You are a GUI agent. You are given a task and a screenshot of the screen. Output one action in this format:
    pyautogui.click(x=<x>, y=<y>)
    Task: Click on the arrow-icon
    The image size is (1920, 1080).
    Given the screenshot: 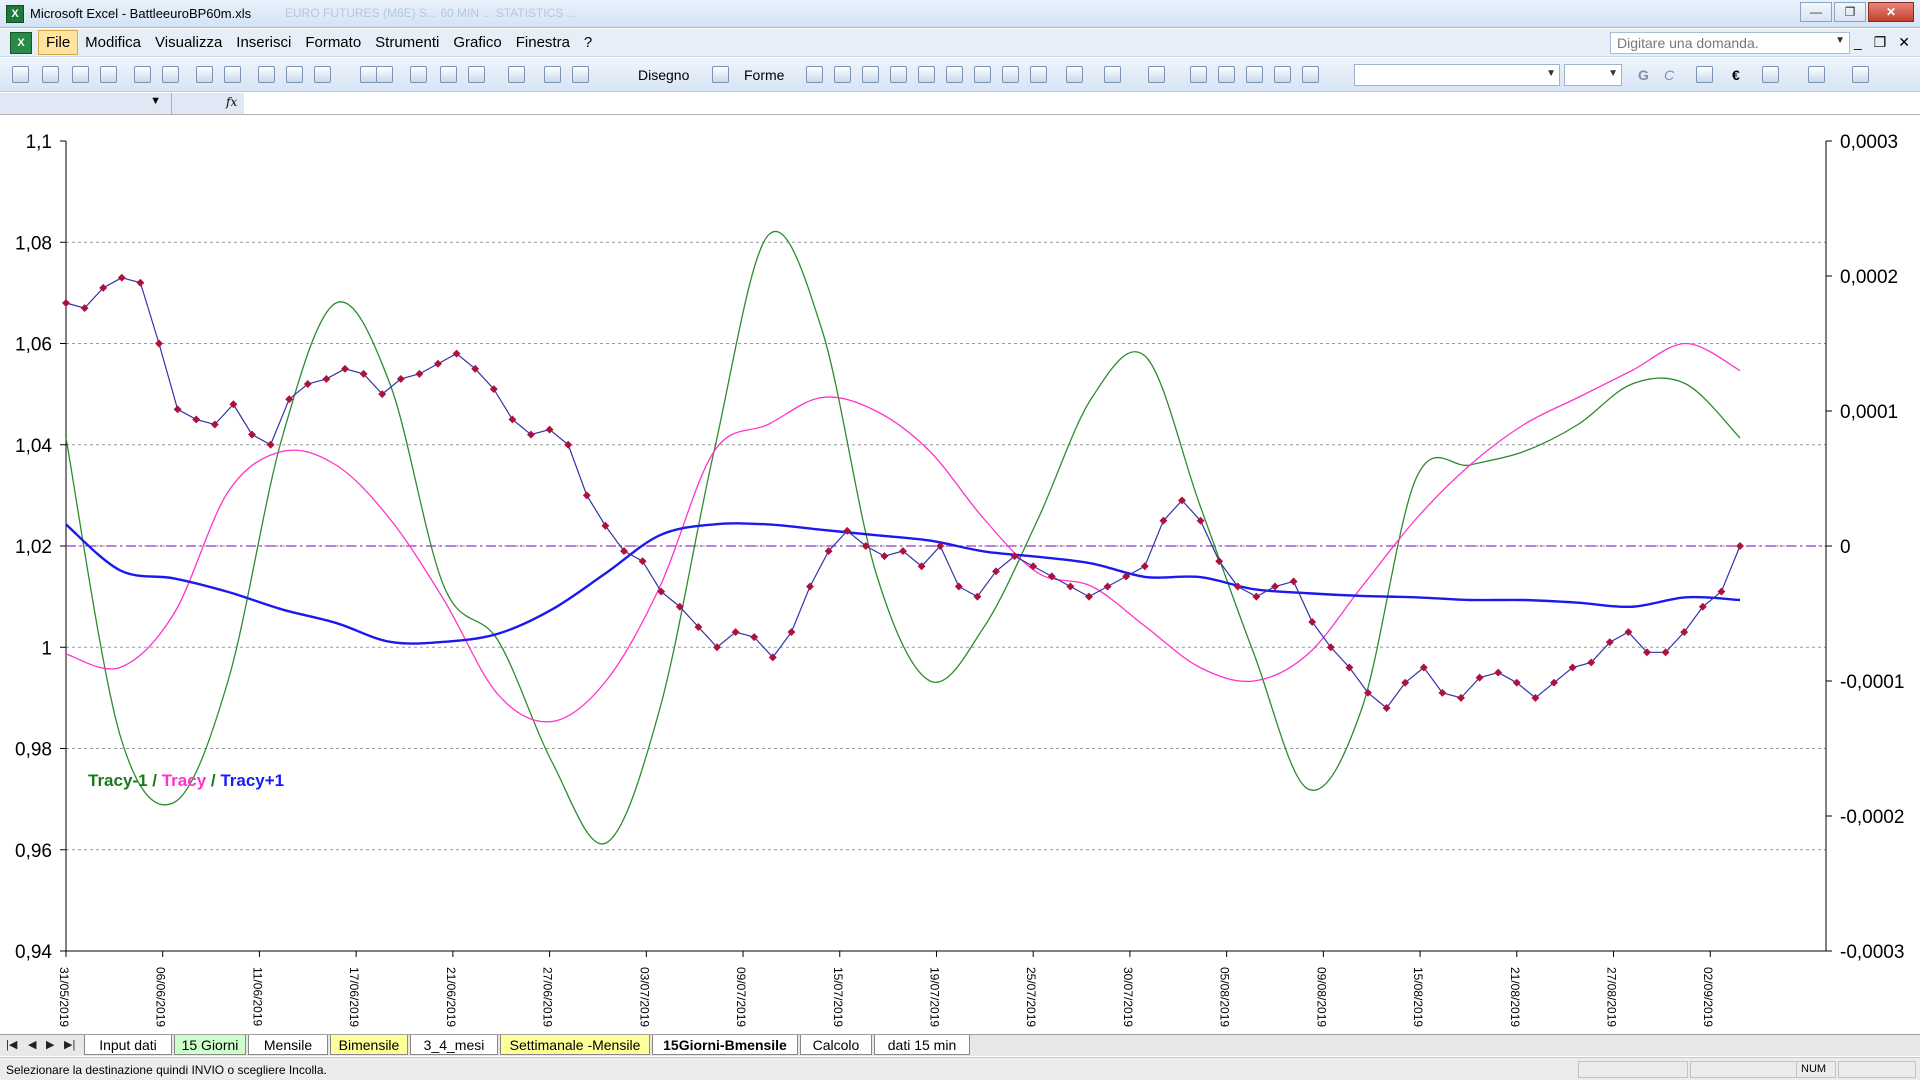 What is the action you would take?
    pyautogui.click(x=842, y=74)
    